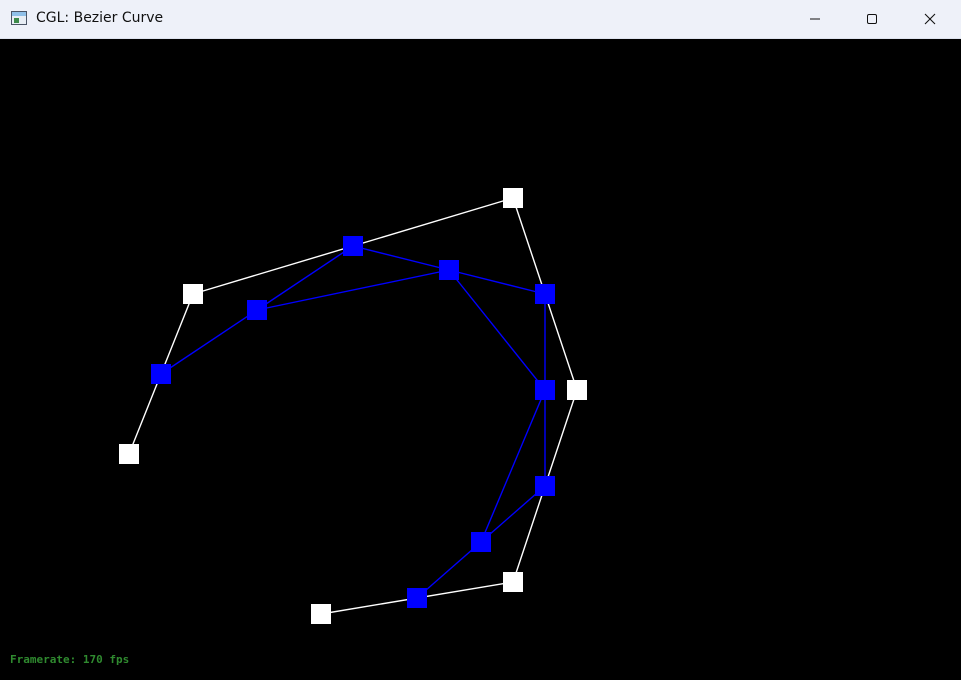 The height and width of the screenshot is (680, 961). I want to click on close-icon, so click(930, 19).